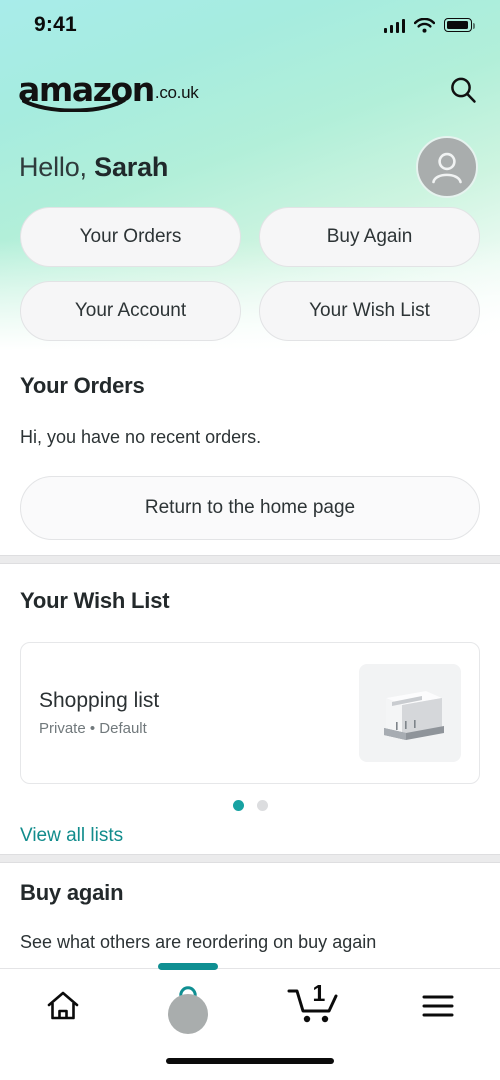 The width and height of the screenshot is (500, 1080). I want to click on bottom-tab-bar: 1, so click(250, 1021).